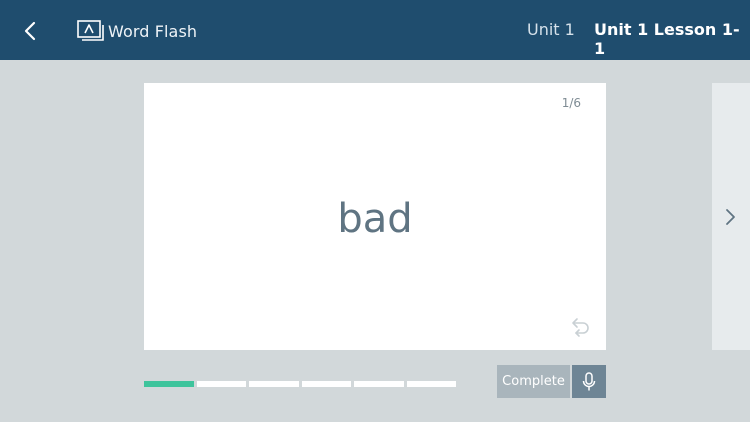 The height and width of the screenshot is (422, 750). I want to click on card-word: bad, so click(375, 219).